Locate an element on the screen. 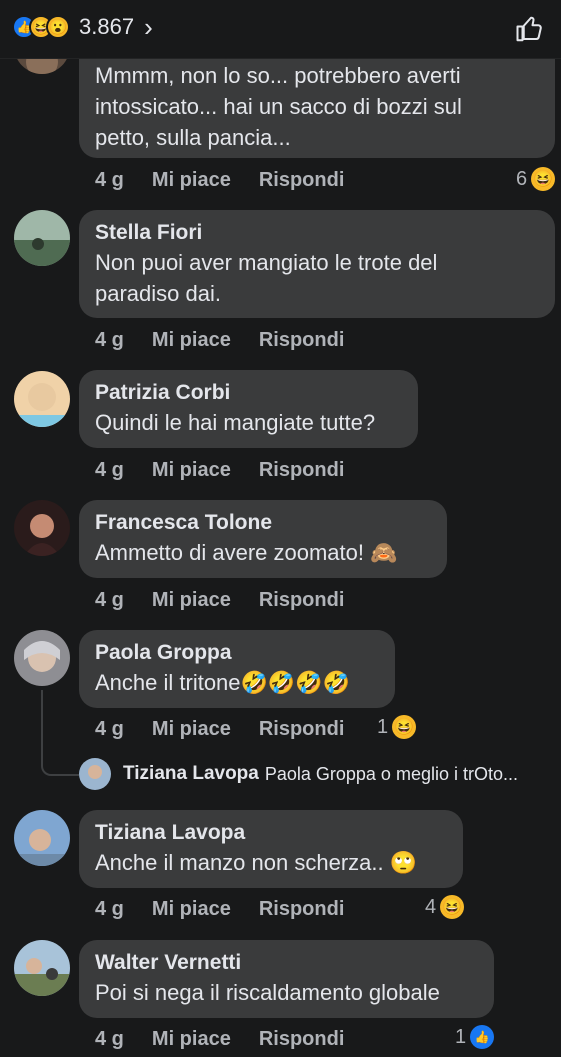 The width and height of the screenshot is (561, 1057). reply-author: Tiziana Lavopa is located at coordinates (191, 773).